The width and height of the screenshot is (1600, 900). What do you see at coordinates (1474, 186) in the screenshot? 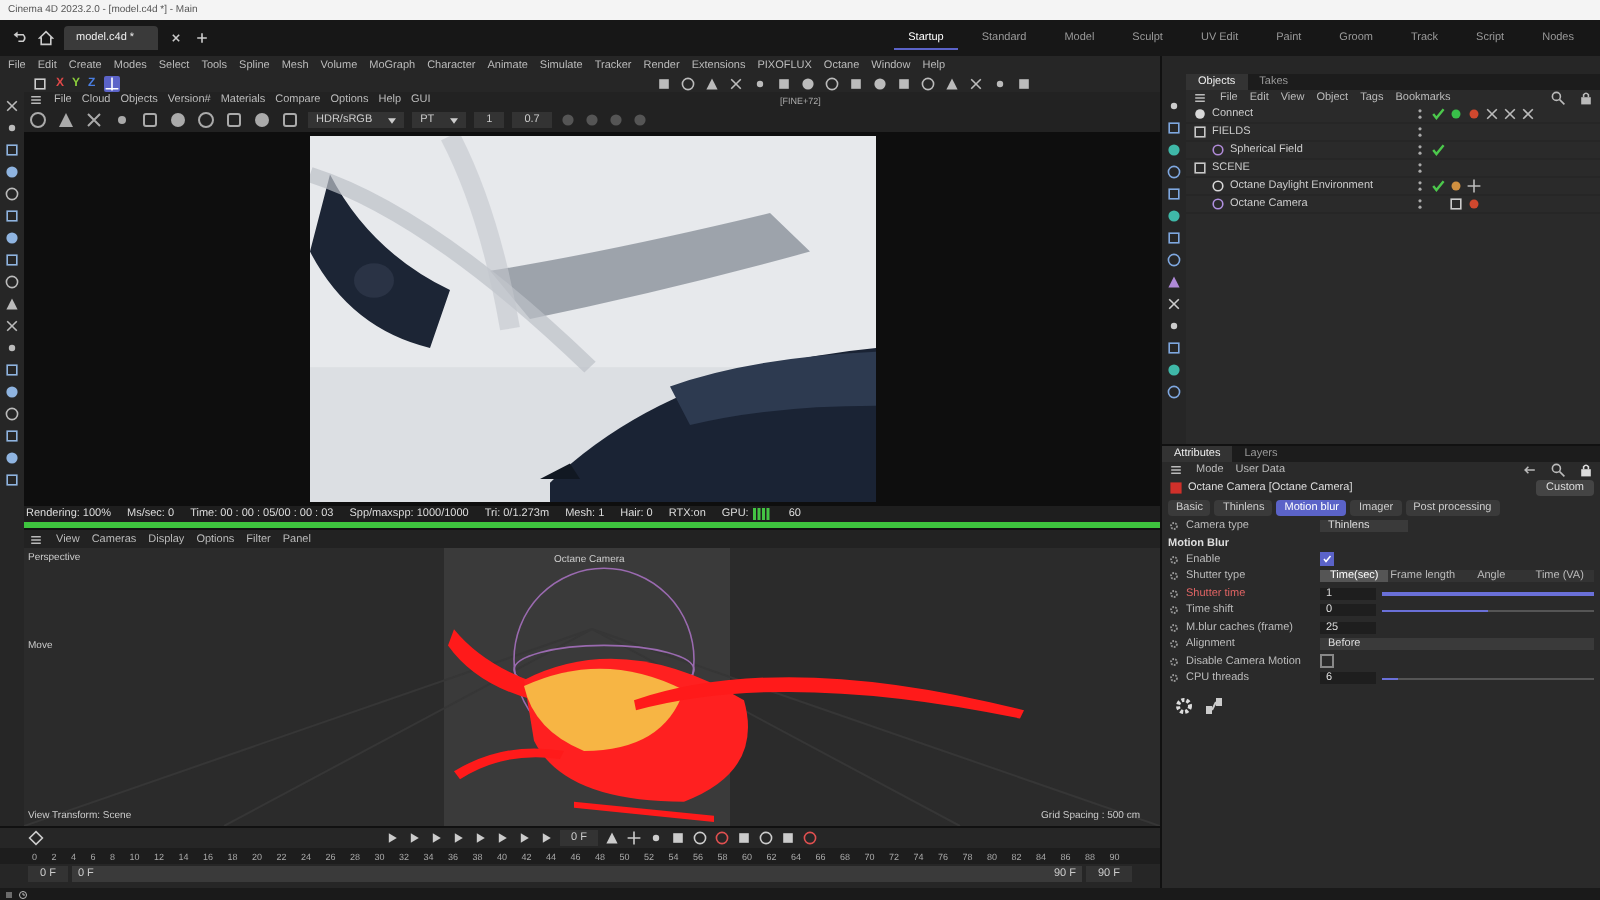
I see `gear-tag-icon` at bounding box center [1474, 186].